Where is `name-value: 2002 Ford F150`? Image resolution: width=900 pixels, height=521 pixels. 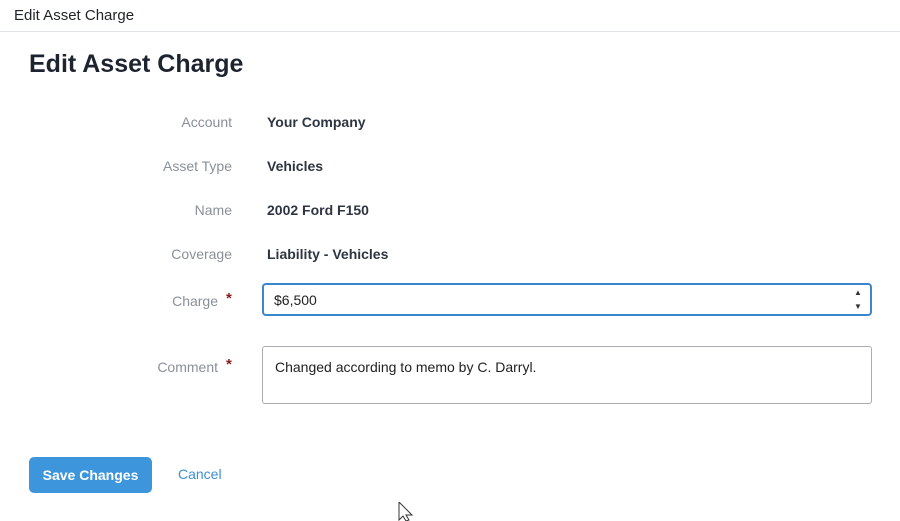
name-value: 2002 Ford F150 is located at coordinates (318, 210).